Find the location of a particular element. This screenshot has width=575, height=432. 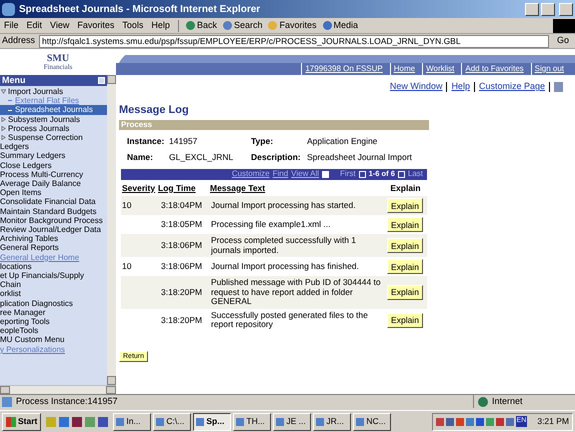

field-label: Instance: is located at coordinates (146, 141).